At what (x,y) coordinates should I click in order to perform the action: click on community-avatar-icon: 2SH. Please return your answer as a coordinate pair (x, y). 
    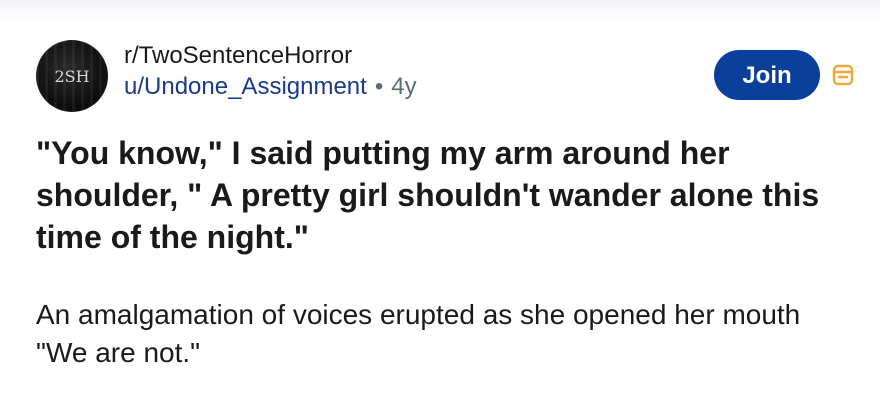
    Looking at the image, I should click on (72, 76).